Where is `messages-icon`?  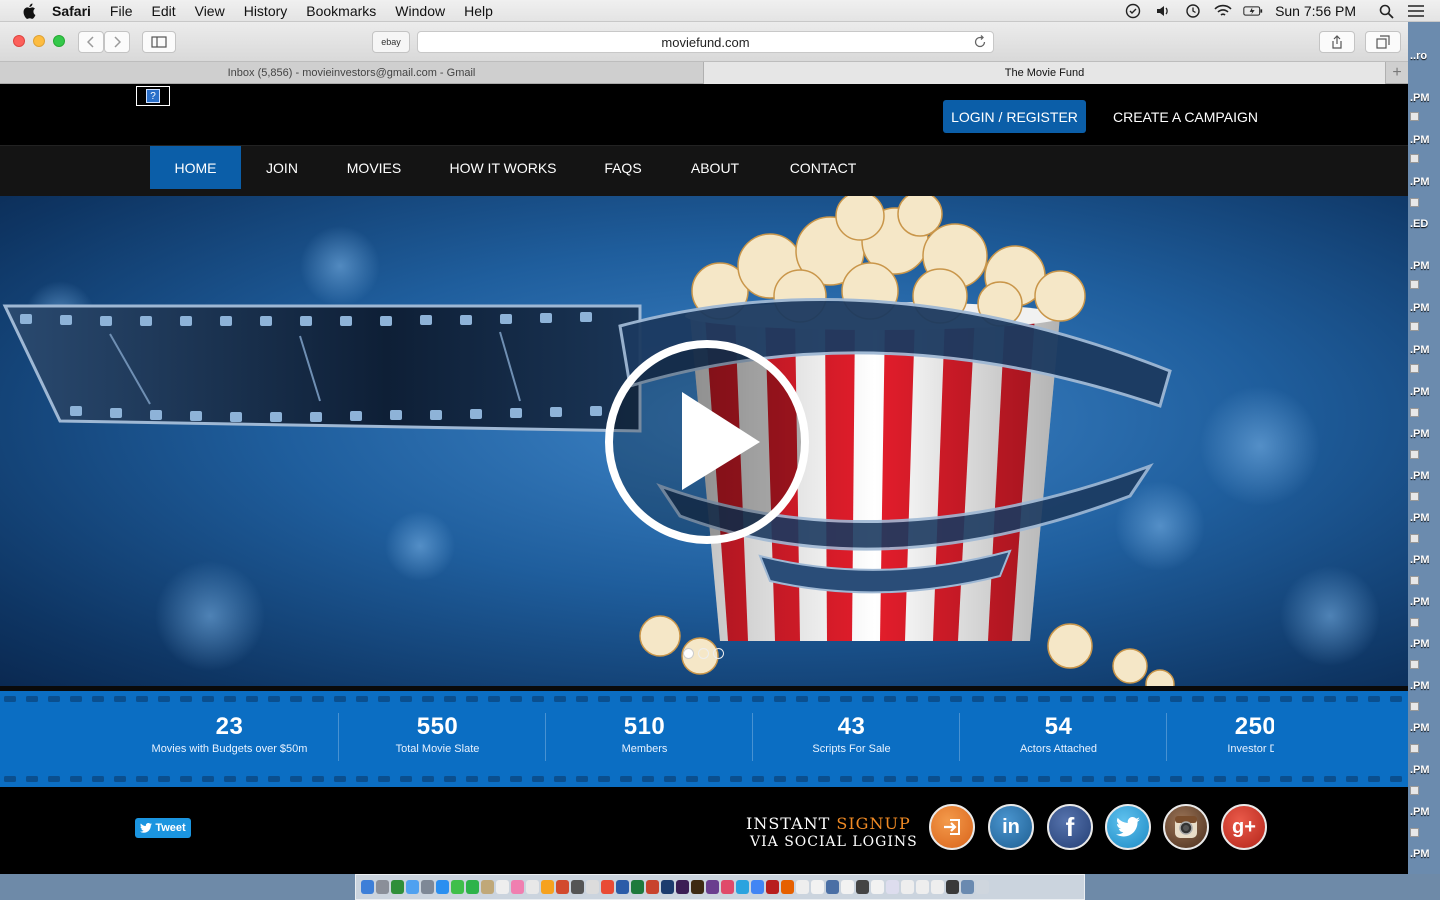
messages-icon is located at coordinates (457, 887).